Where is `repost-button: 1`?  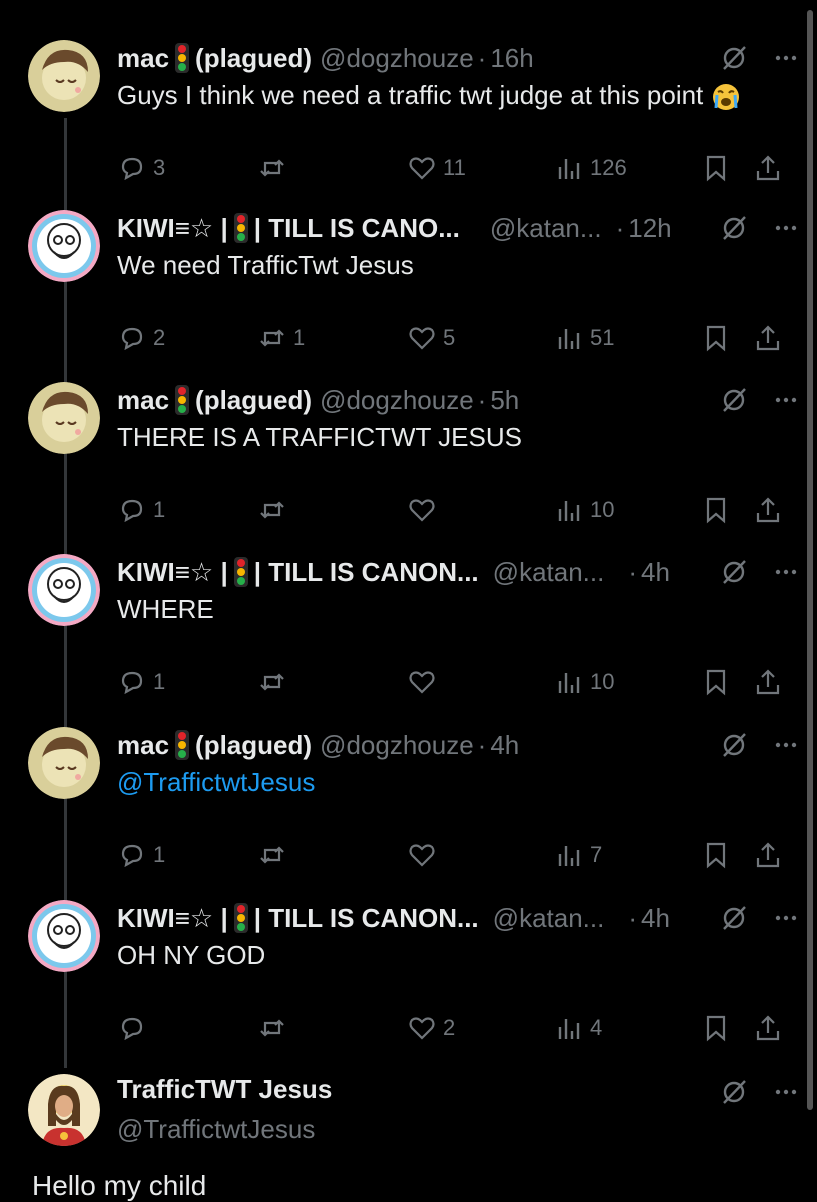
repost-button: 1 is located at coordinates (281, 338).